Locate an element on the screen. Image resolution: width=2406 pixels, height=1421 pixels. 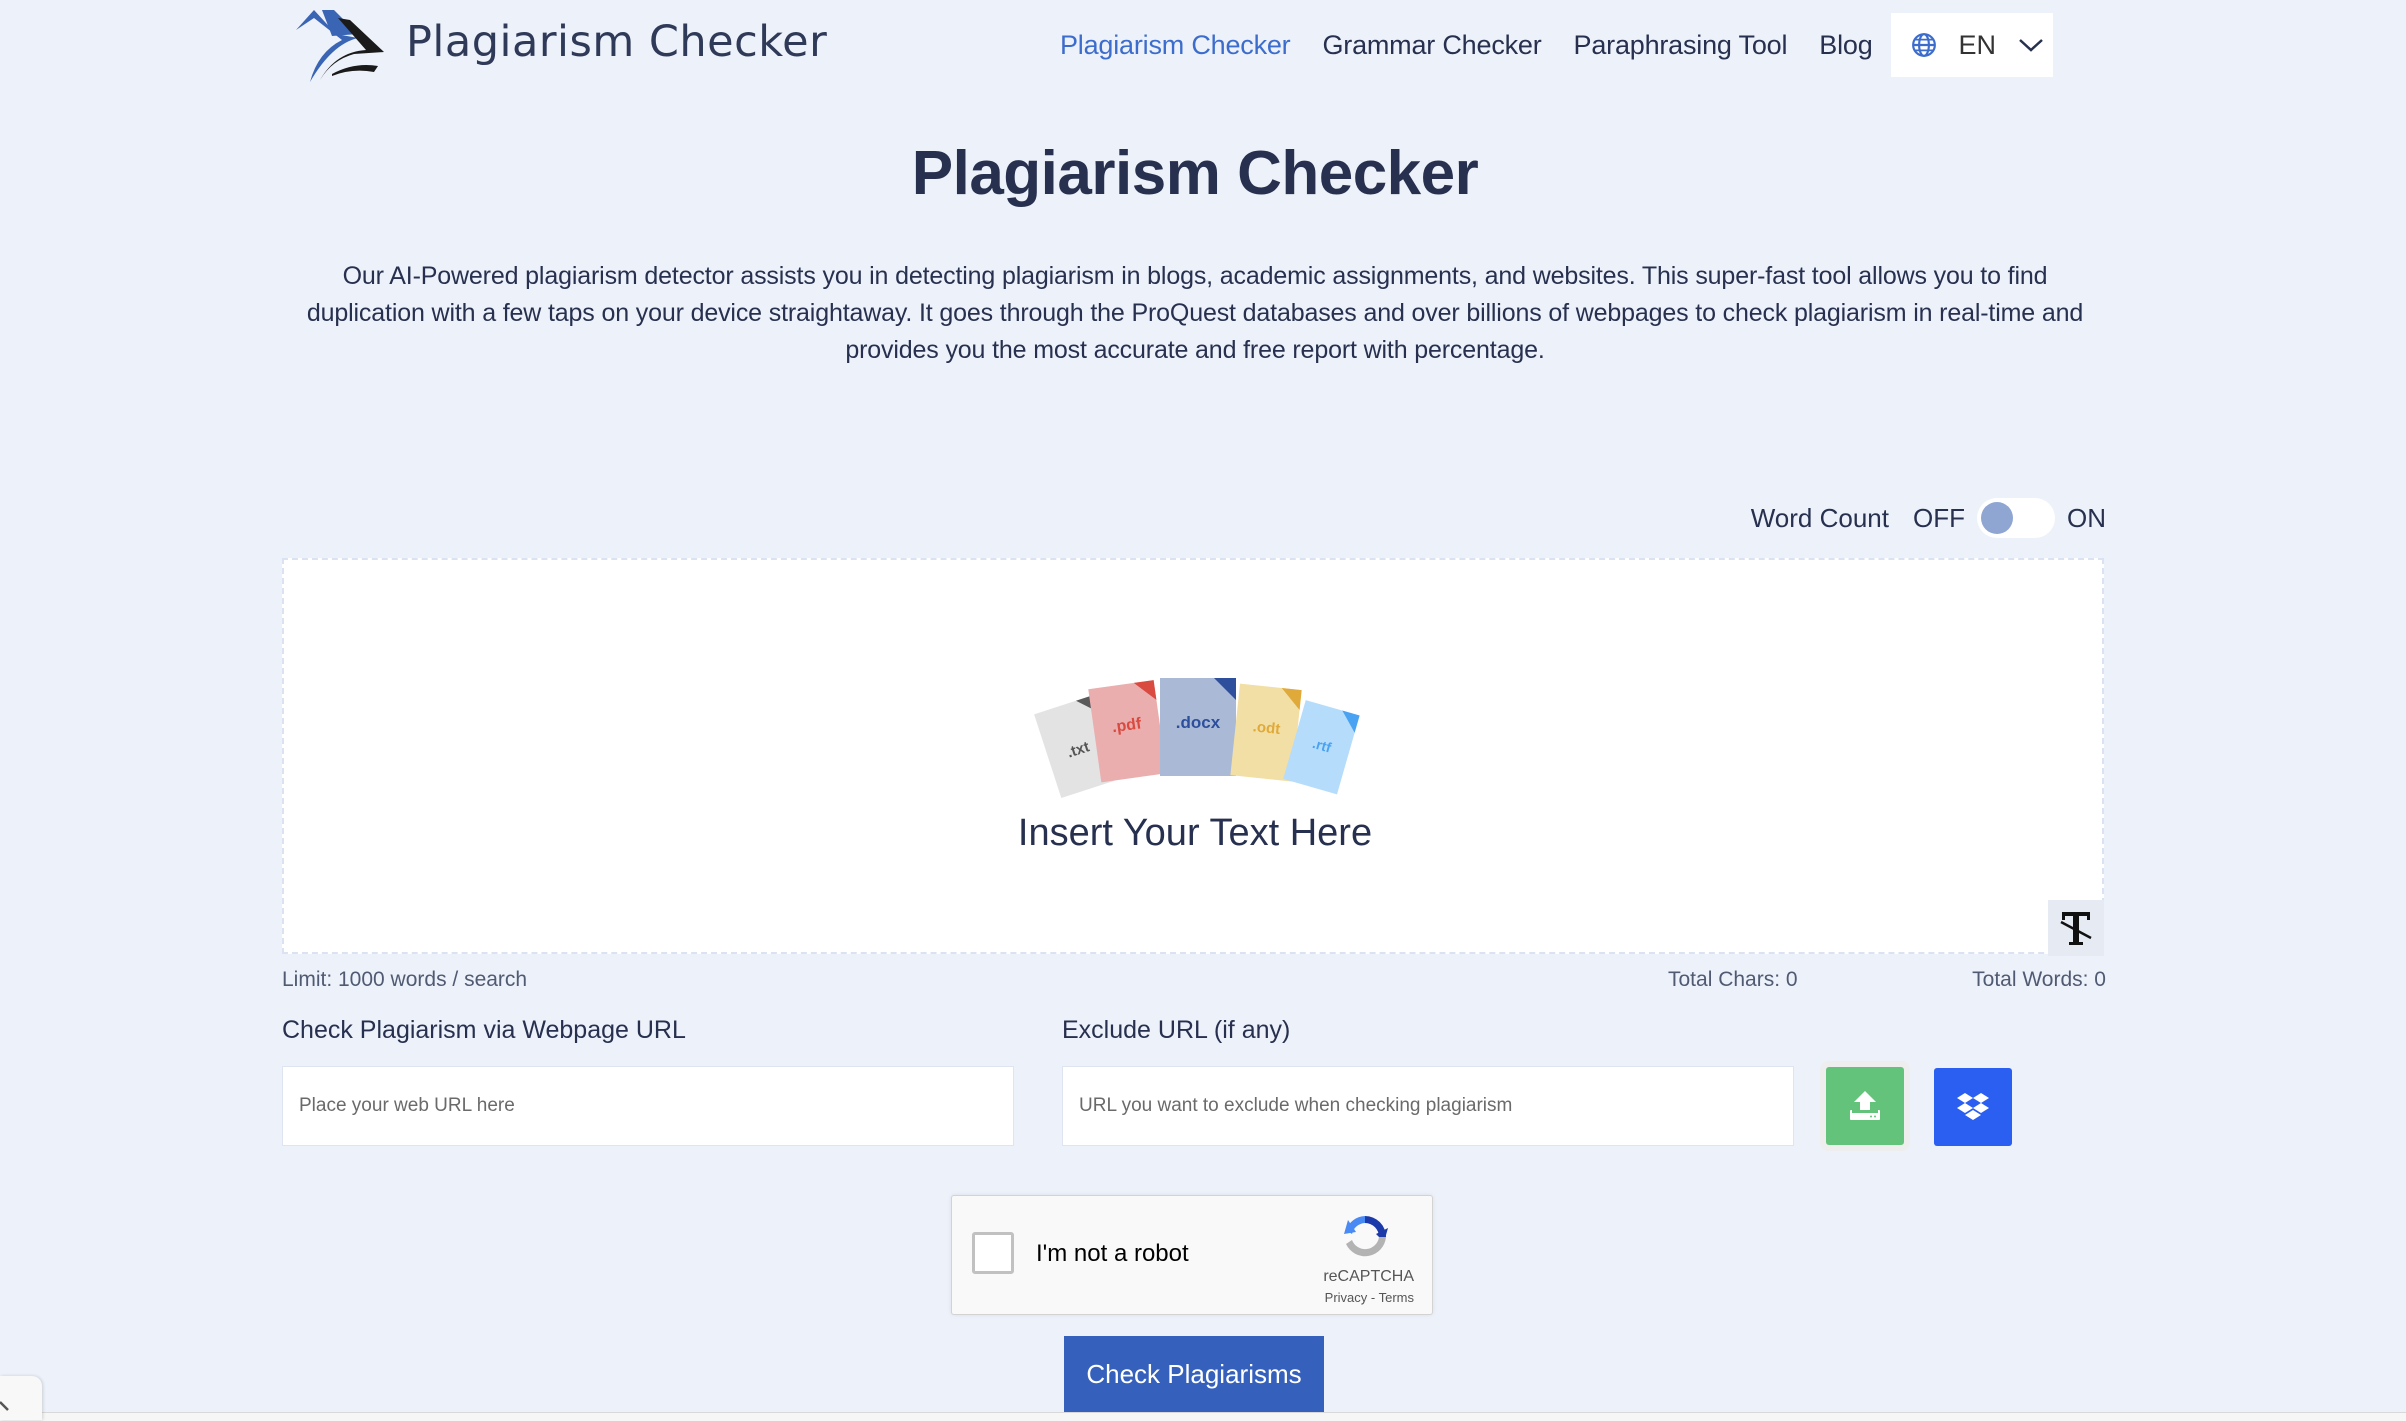
clear-format-button is located at coordinates (2076, 928).